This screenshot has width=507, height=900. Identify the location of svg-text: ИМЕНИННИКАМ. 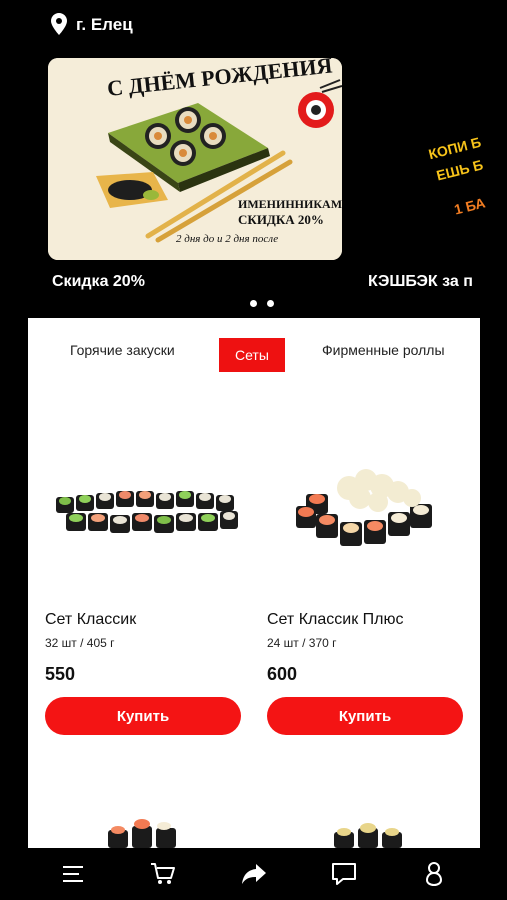
(290, 204).